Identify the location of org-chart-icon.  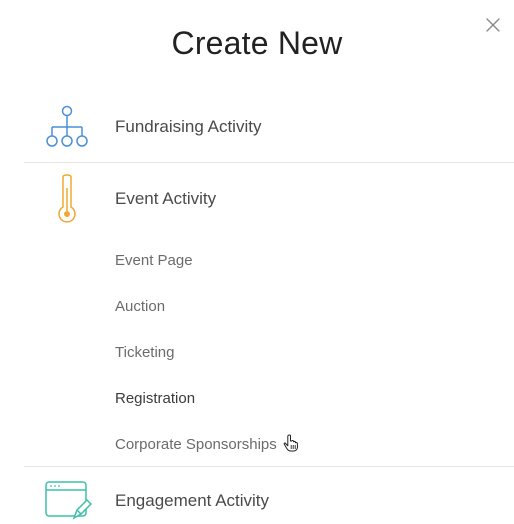
(67, 127).